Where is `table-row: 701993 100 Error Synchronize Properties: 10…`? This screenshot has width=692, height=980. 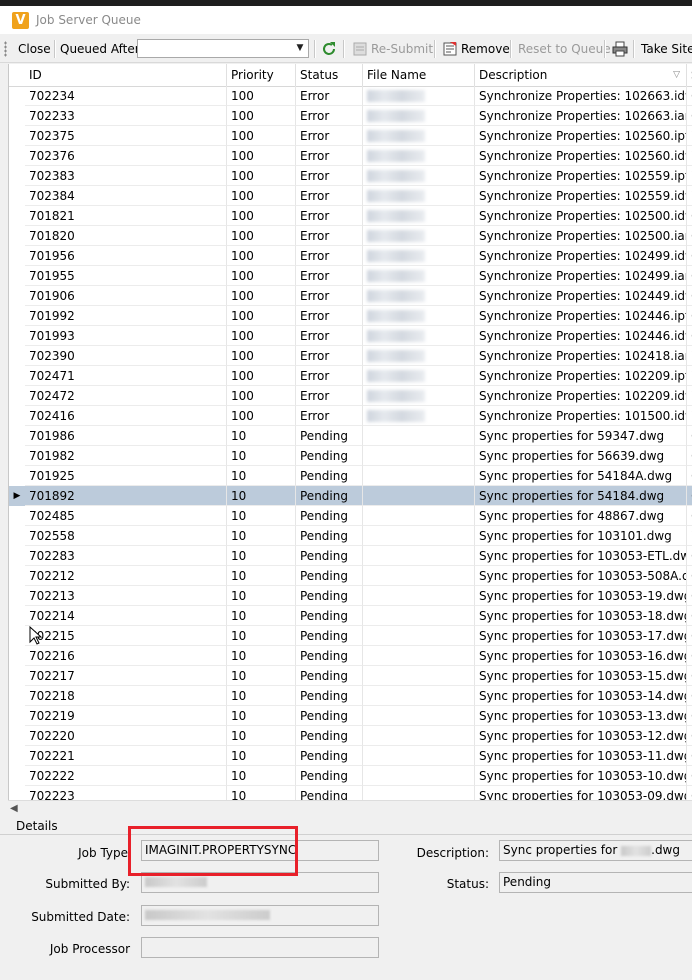 table-row: 701993 100 Error Synchronize Properties: 10… is located at coordinates (350, 336).